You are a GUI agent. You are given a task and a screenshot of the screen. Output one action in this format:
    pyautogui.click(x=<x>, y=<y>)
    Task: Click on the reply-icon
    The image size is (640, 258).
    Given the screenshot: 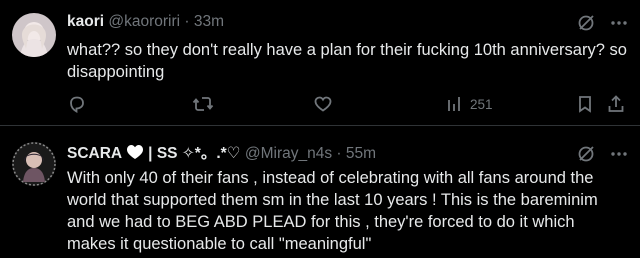 What is the action you would take?
    pyautogui.click(x=77, y=104)
    